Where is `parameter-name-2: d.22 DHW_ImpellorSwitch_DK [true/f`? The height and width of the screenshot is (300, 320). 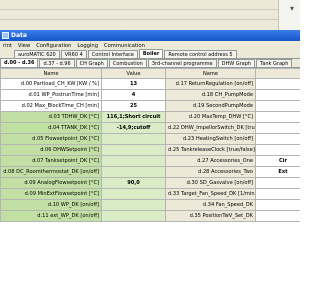
parameter-name-2: d.22 DHW_ImpellorSwitch_DK [true/f is located at coordinates (210, 128).